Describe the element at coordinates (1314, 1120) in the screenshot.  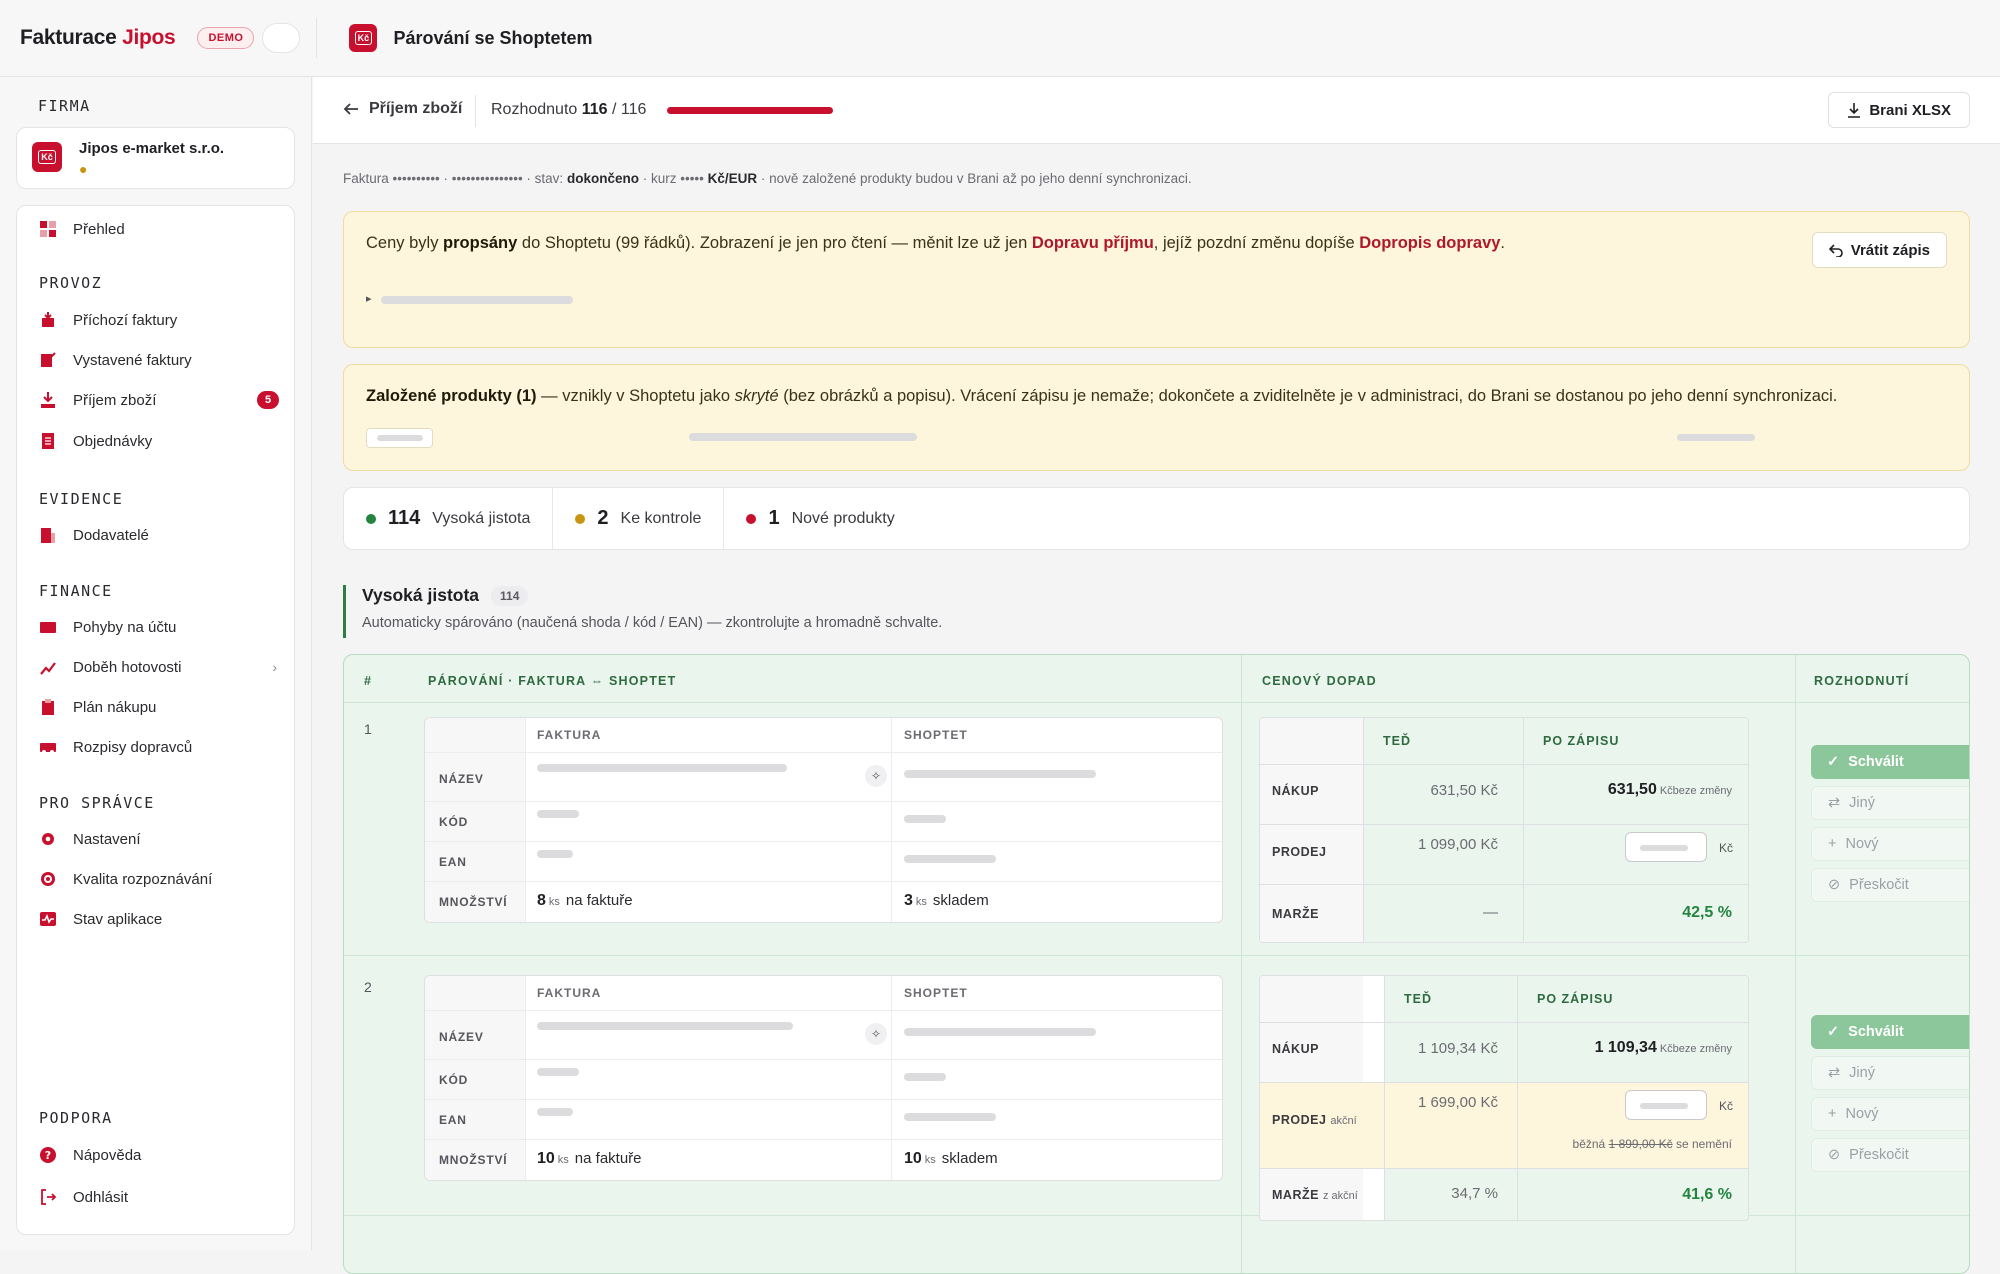
I see `label-prodej: PRODEJ akční` at that location.